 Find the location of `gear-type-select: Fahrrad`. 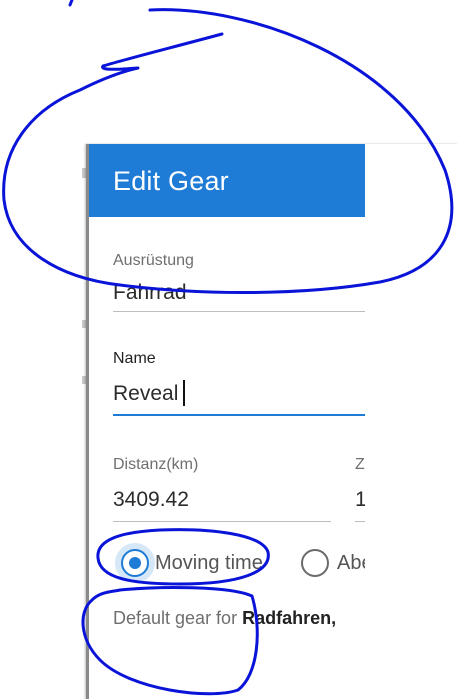

gear-type-select: Fahrrad is located at coordinates (150, 293).